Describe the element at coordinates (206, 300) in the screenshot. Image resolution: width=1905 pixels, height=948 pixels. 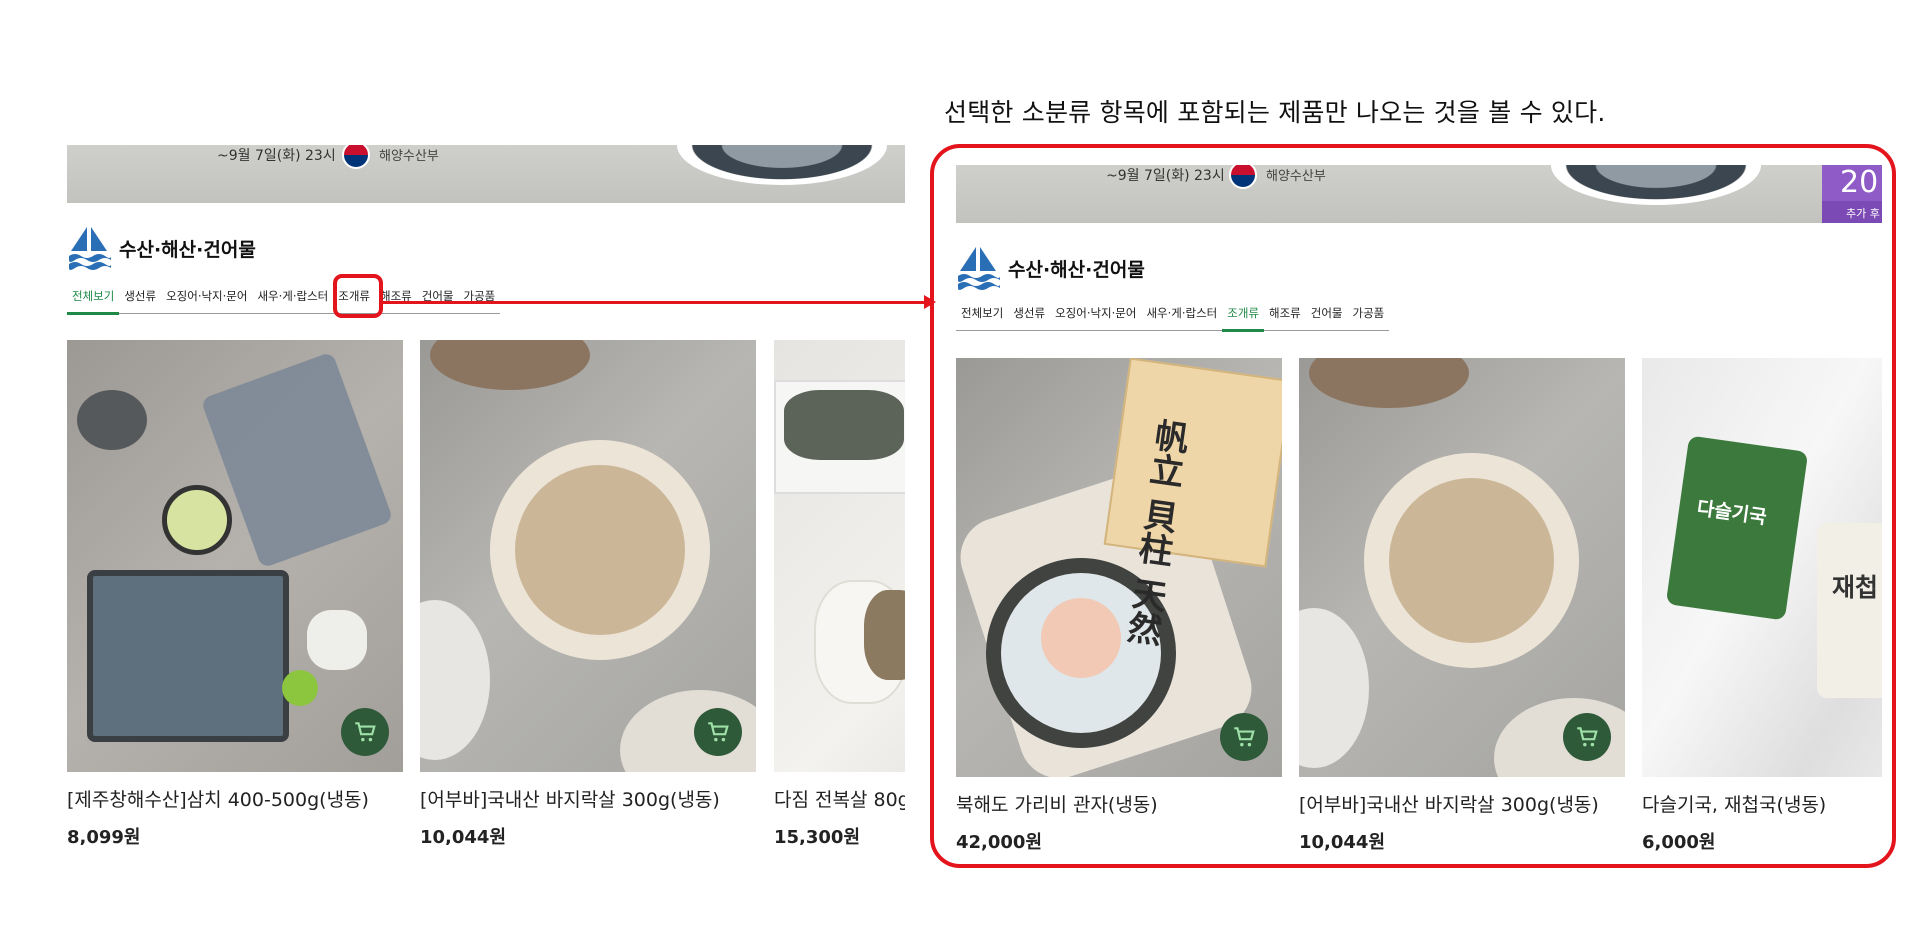
I see `tab-squid-octopus: 오징어·낙지·문어` at that location.